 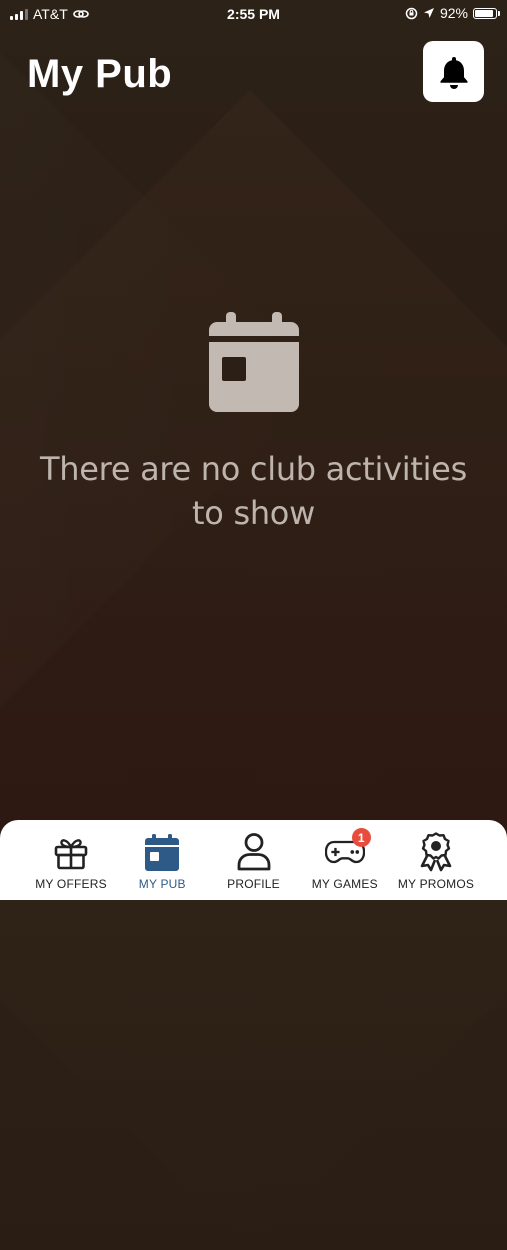 I want to click on tab-label: PROFILE, so click(x=253, y=884).